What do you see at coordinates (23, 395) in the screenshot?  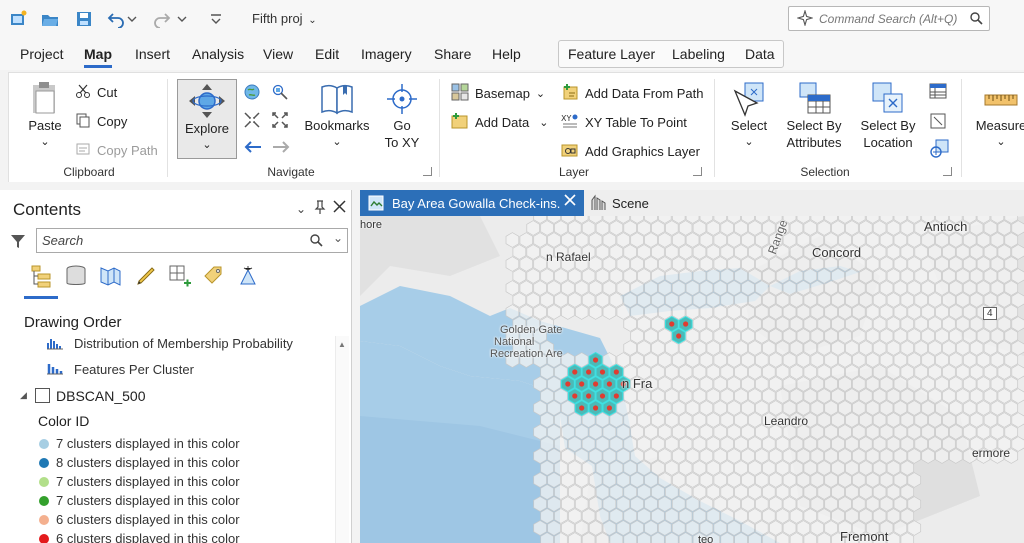 I see `collapse-triangle-icon: ◢` at bounding box center [23, 395].